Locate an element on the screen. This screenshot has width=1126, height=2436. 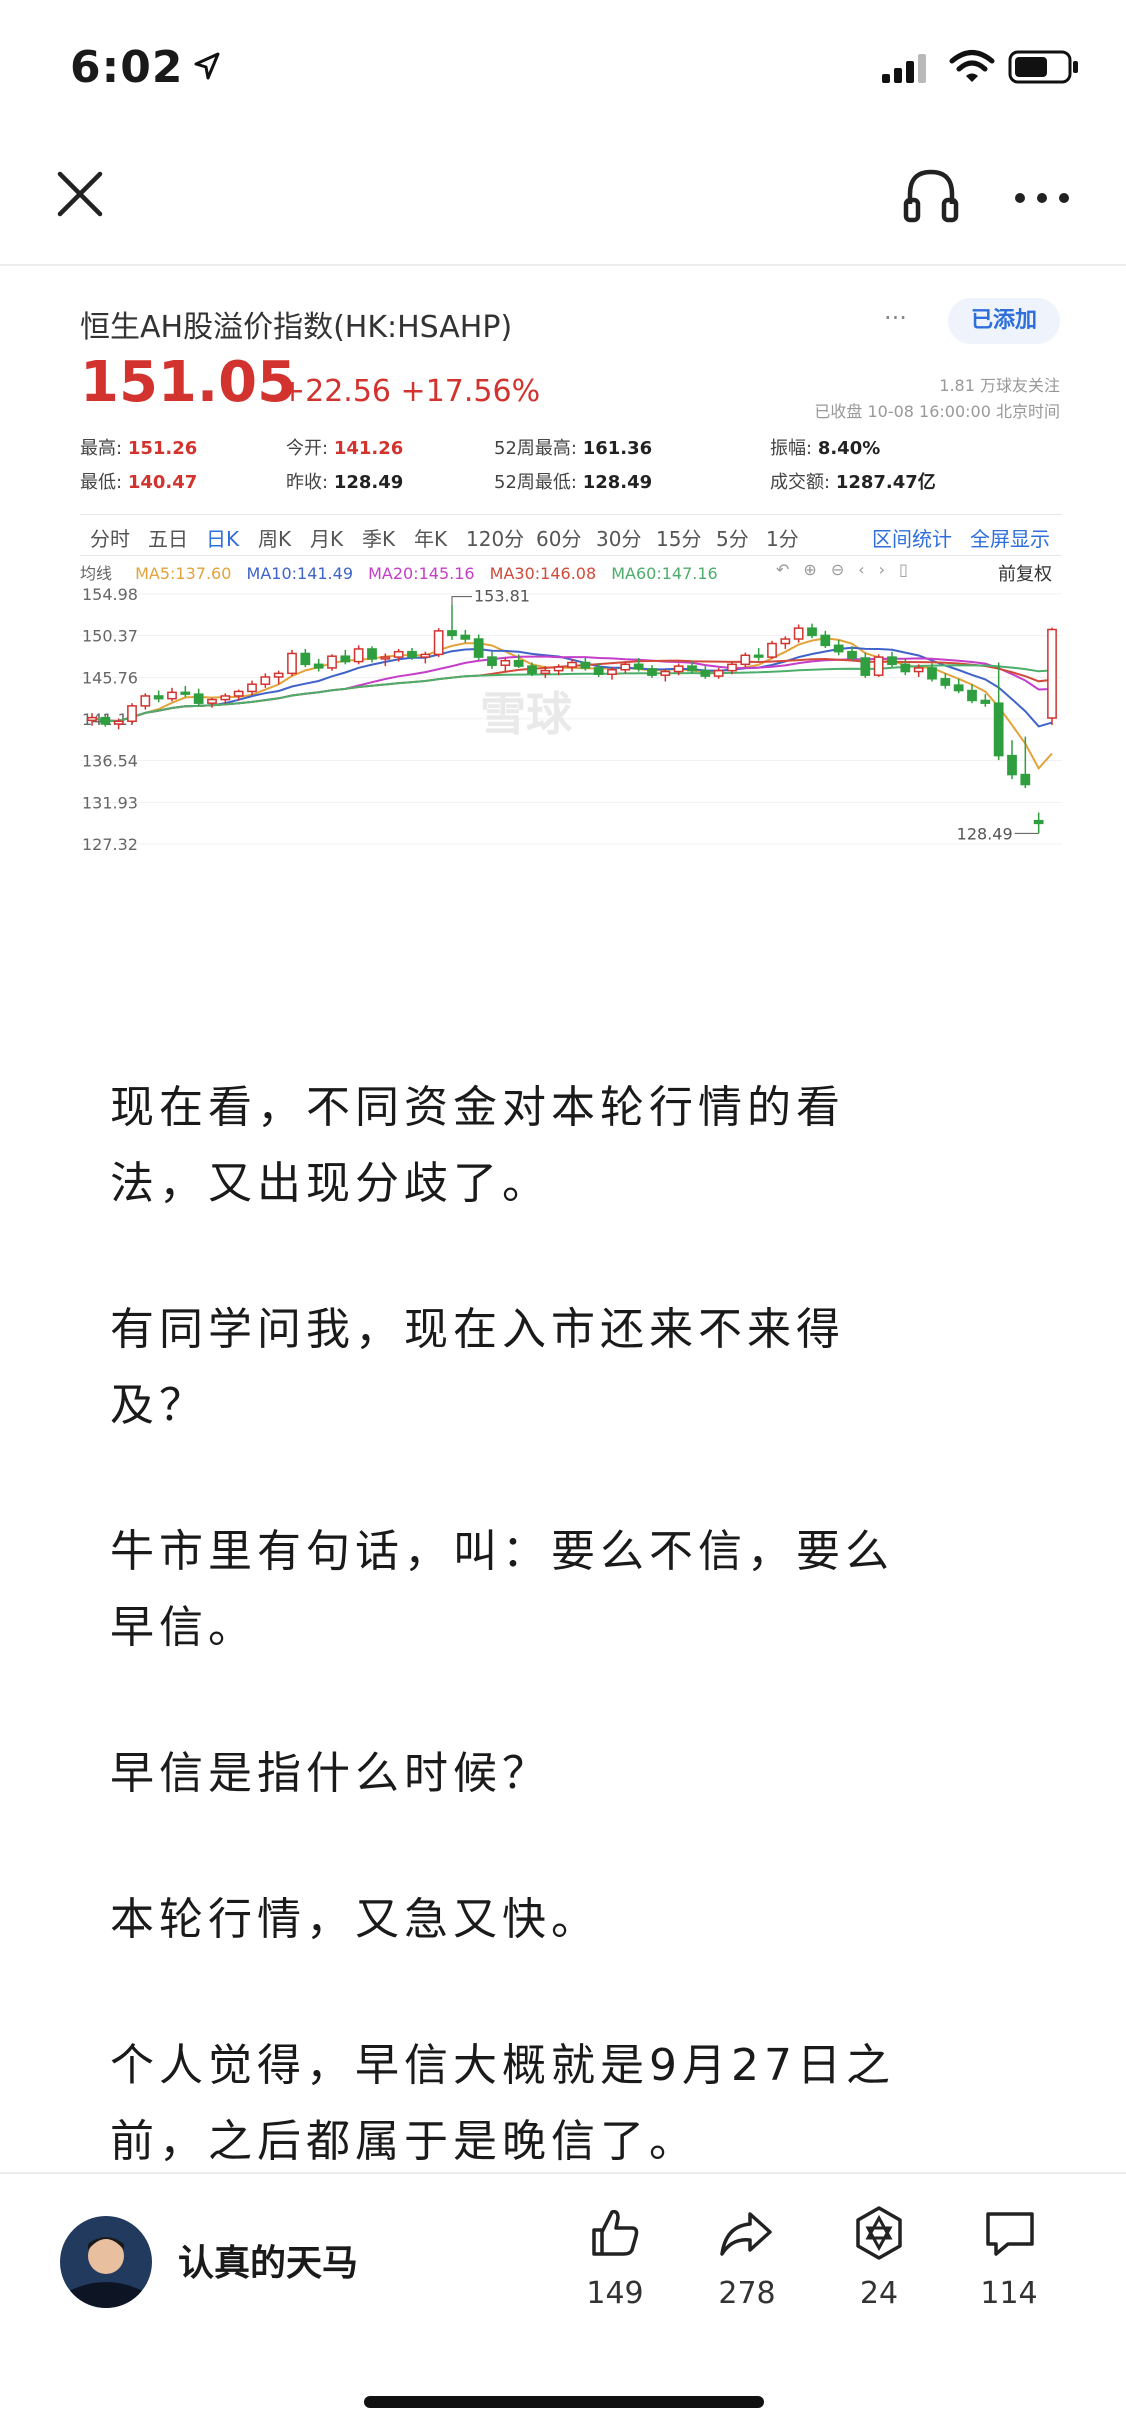
footer-divider is located at coordinates (563, 2173).